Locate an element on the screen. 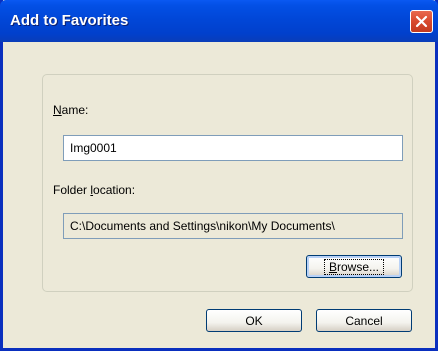  folder-location-label: Folder location: is located at coordinates (94, 190).